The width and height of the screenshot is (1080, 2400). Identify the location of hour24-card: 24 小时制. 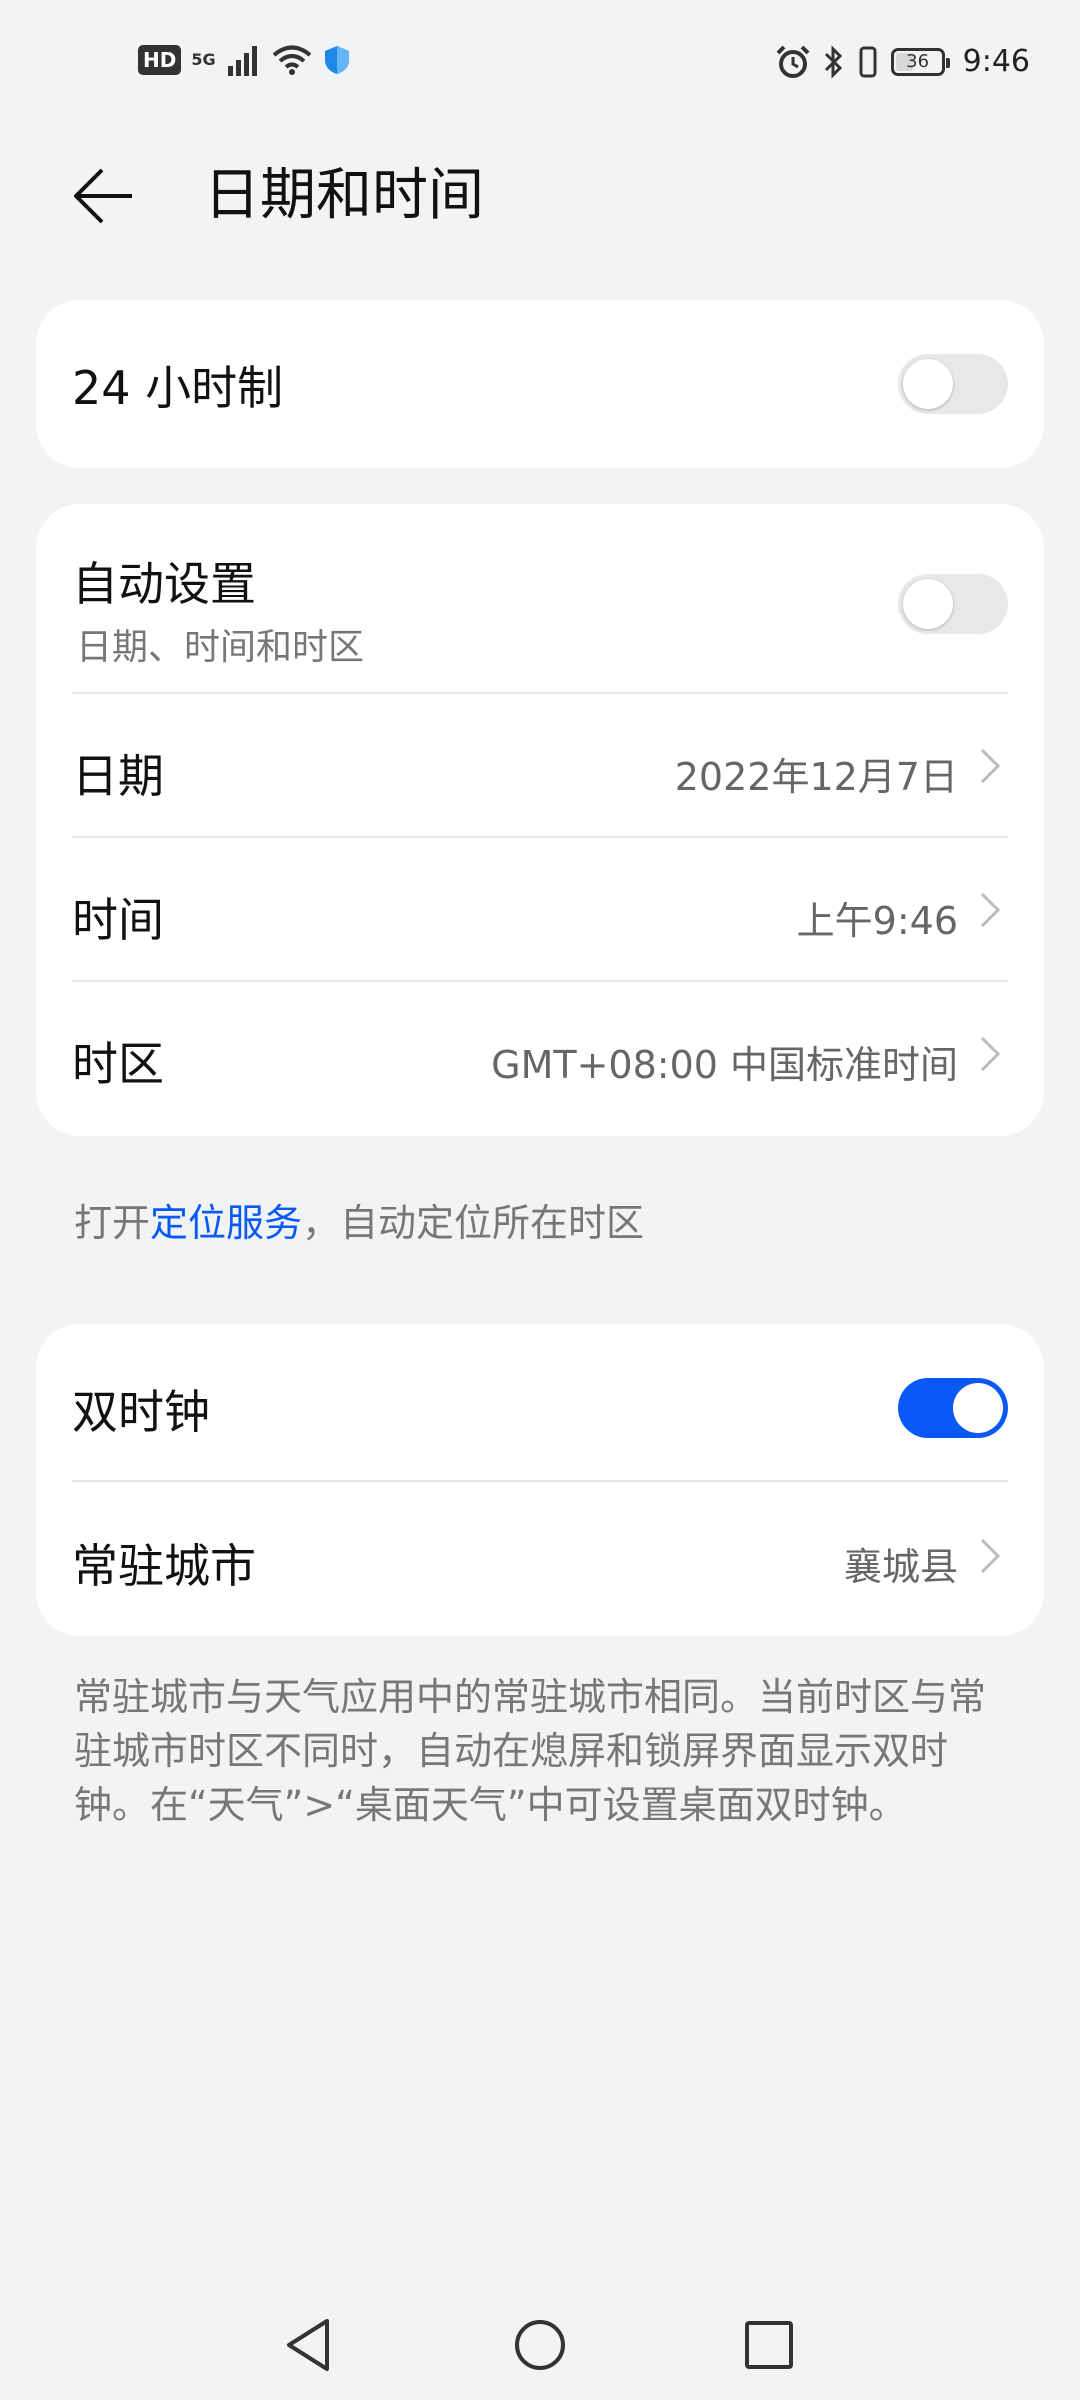
(540, 384).